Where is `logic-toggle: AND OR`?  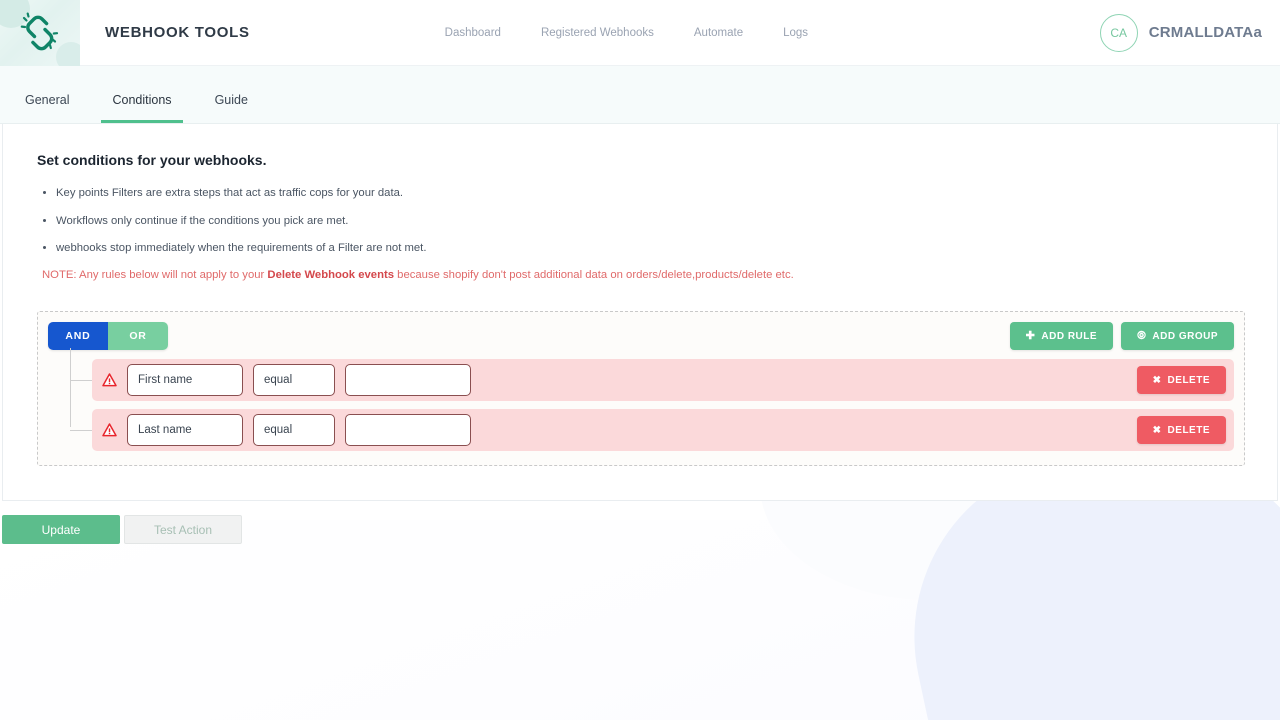
logic-toggle: AND OR is located at coordinates (108, 336).